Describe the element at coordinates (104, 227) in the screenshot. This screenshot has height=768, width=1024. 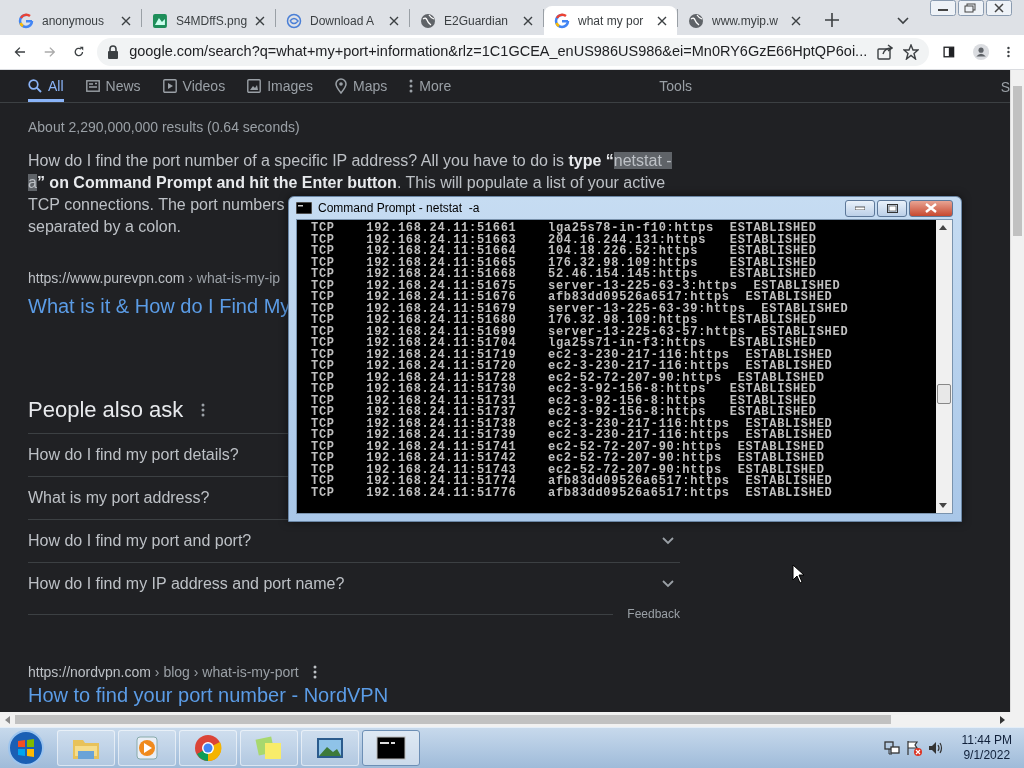
I see `snippet-text: separated by a colon.` at that location.